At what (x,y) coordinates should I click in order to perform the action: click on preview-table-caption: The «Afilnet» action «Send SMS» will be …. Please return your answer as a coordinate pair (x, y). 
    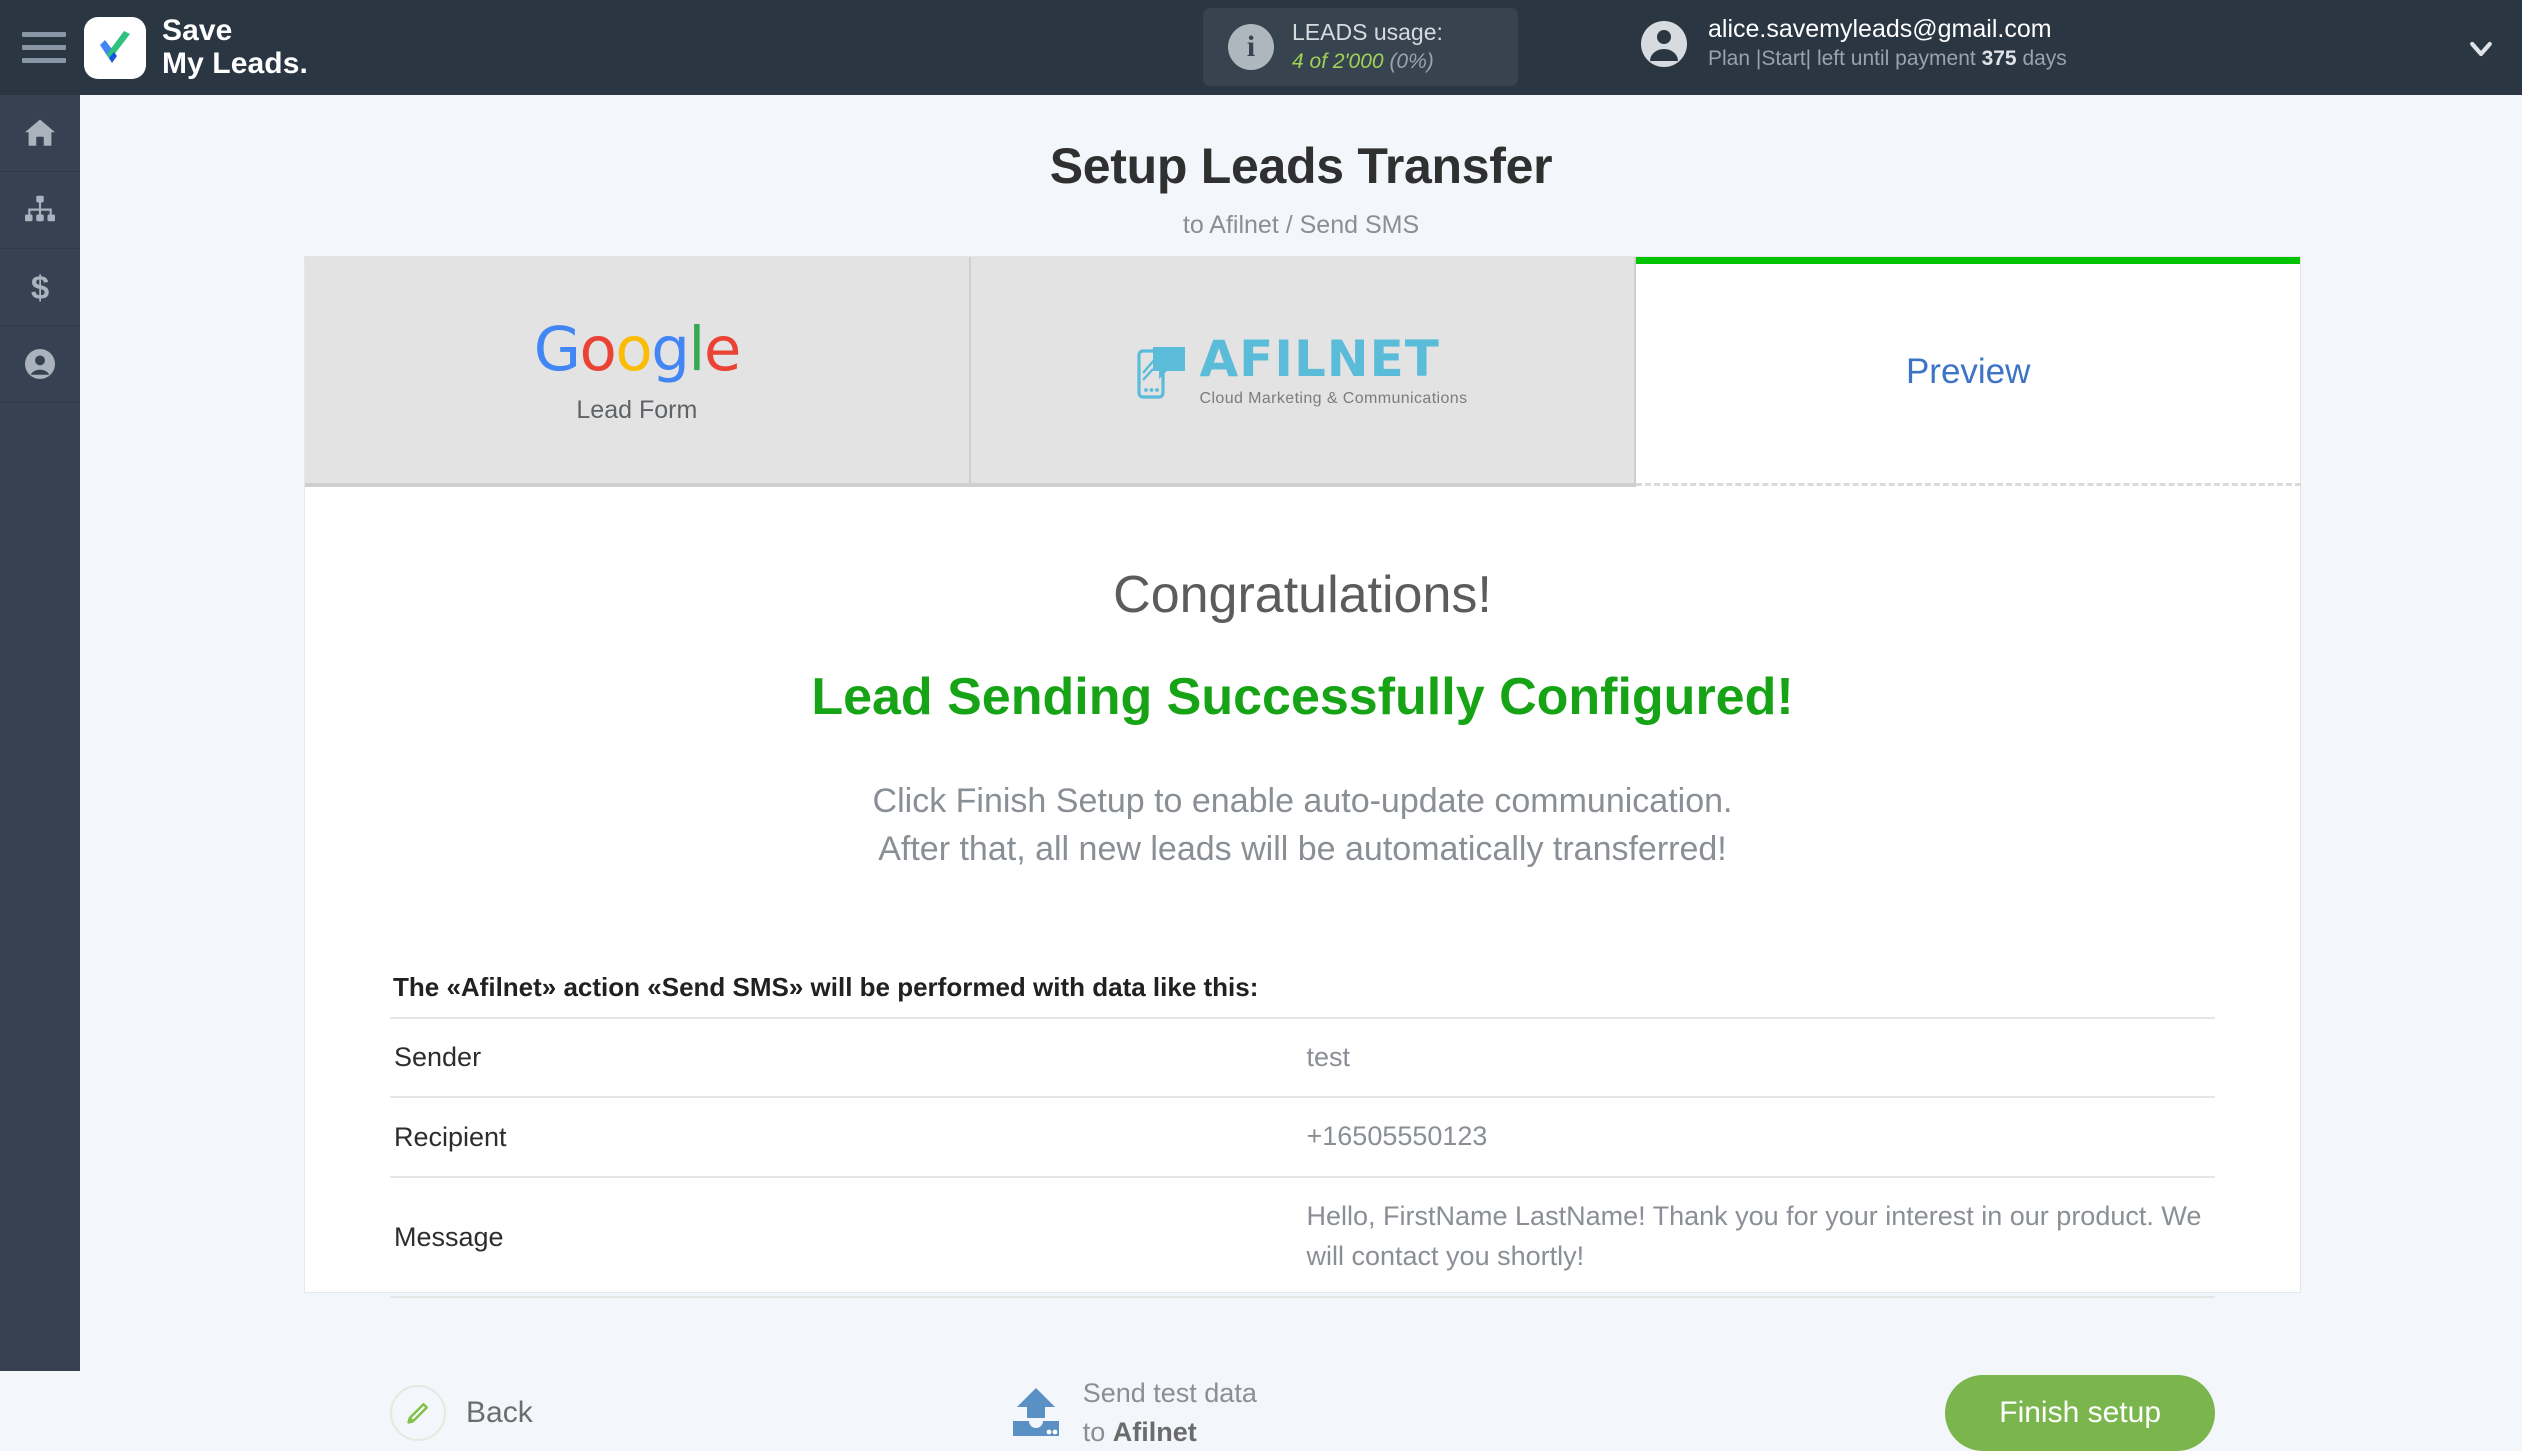
    Looking at the image, I should click on (826, 986).